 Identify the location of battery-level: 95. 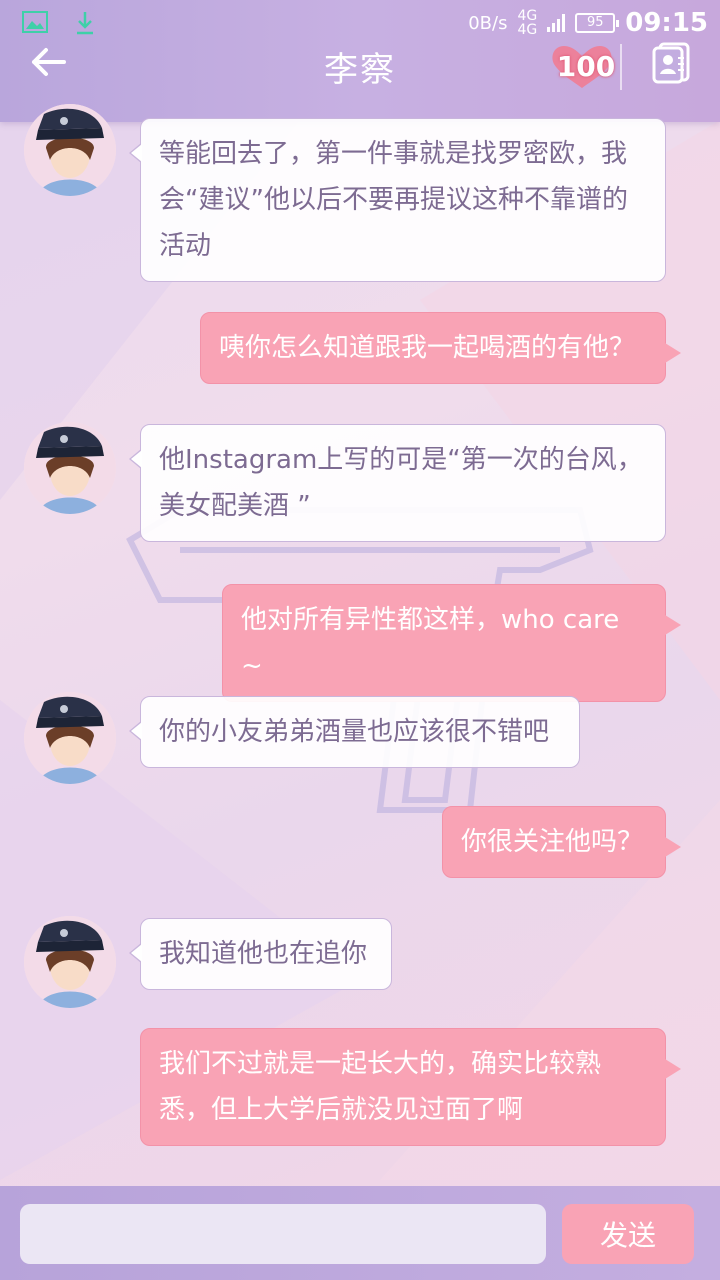
(595, 22).